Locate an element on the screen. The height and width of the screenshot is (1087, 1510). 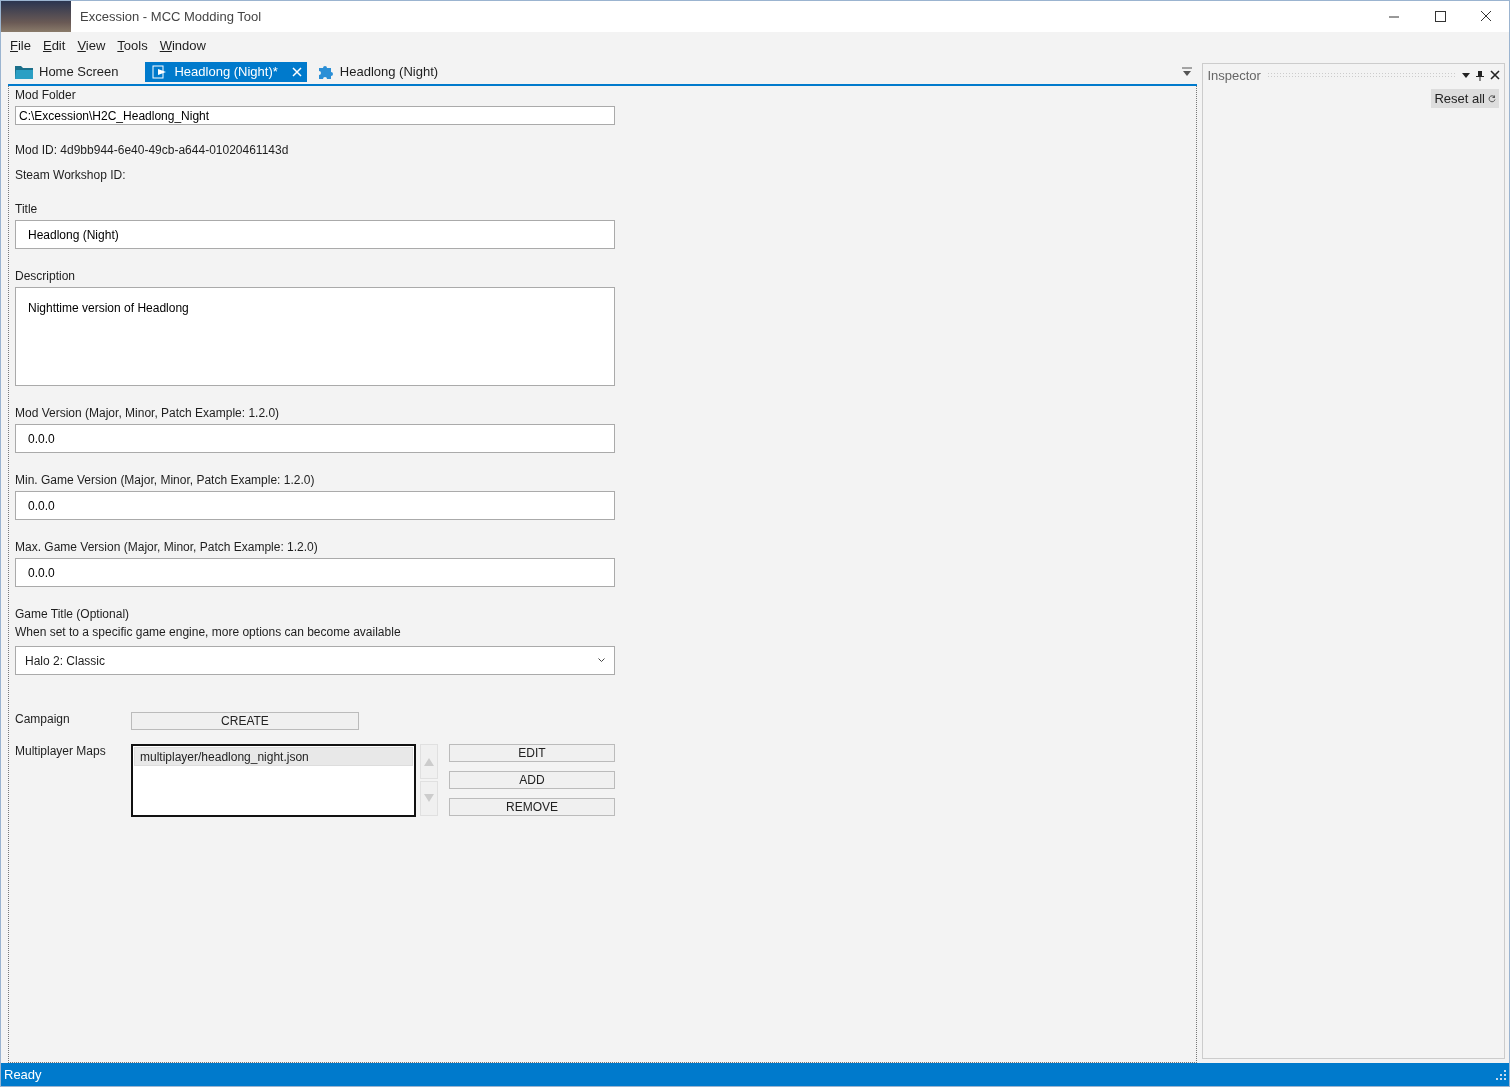
tab-list-icon is located at coordinates (1187, 71).